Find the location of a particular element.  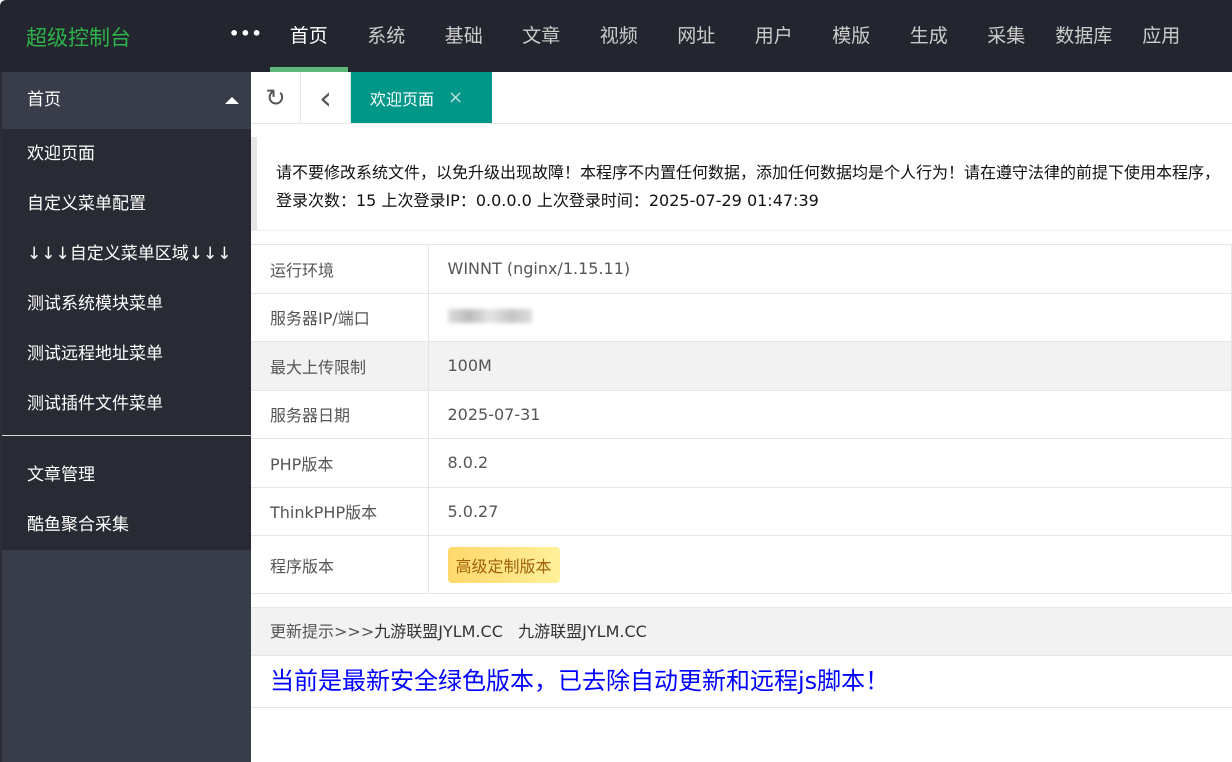

row-value: 8.0.2 is located at coordinates (830, 463).